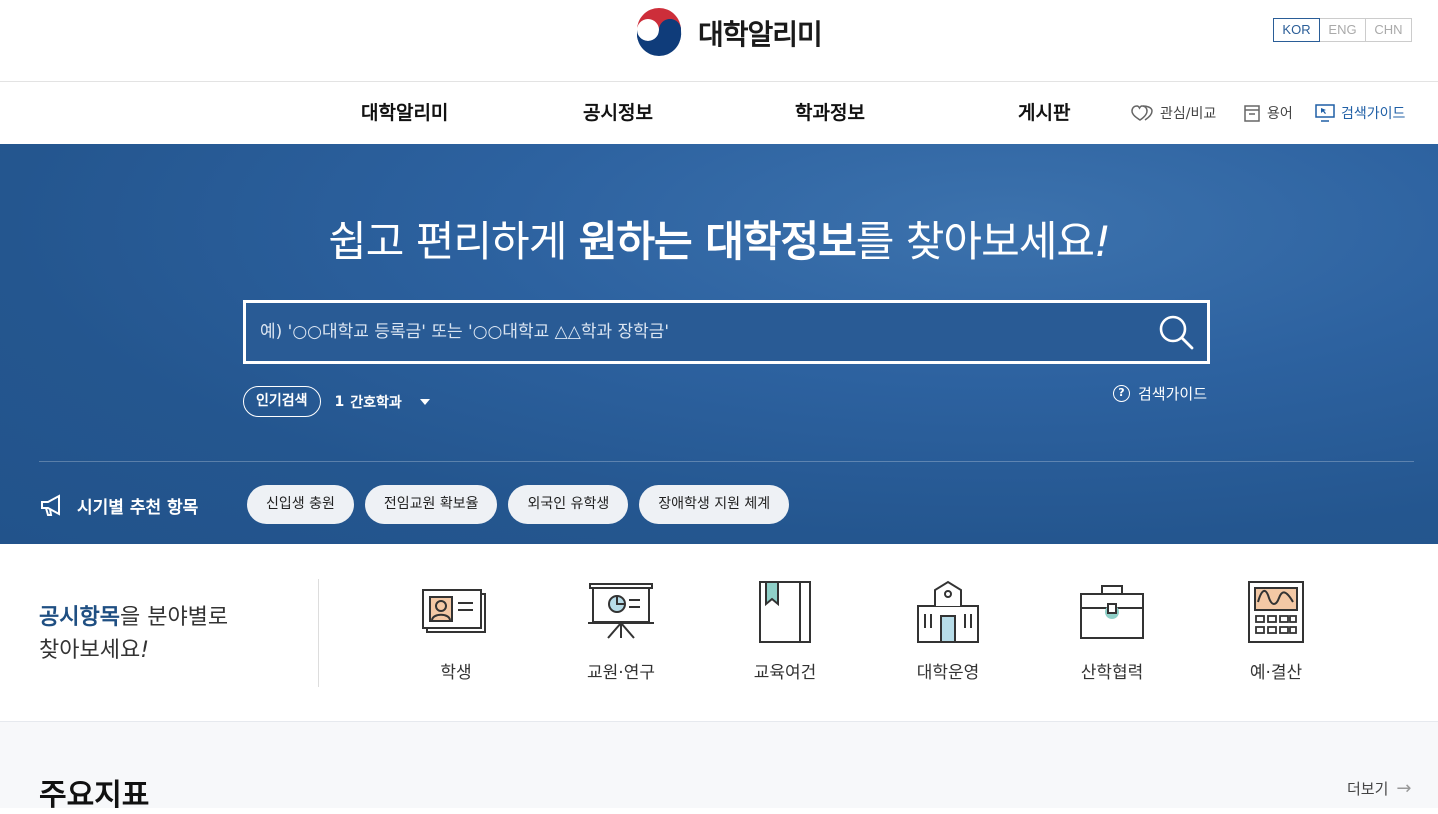 The image size is (1438, 814). I want to click on lang-eng-button: ENG, so click(1342, 30).